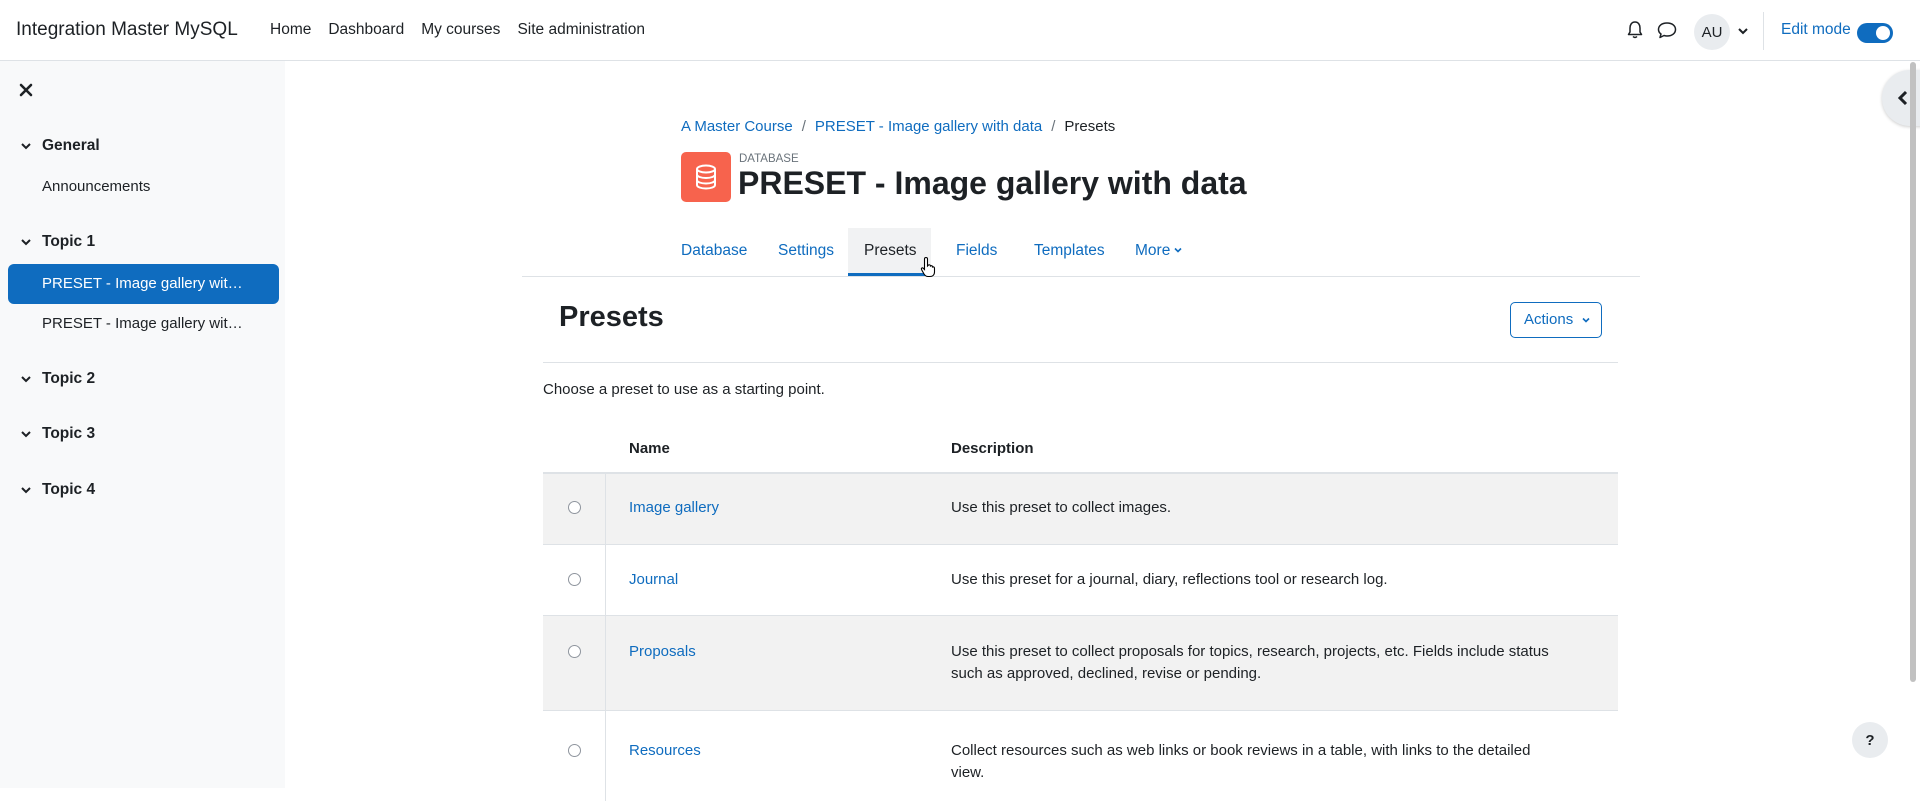  What do you see at coordinates (806, 252) in the screenshot?
I see `tab-settings: Settings` at bounding box center [806, 252].